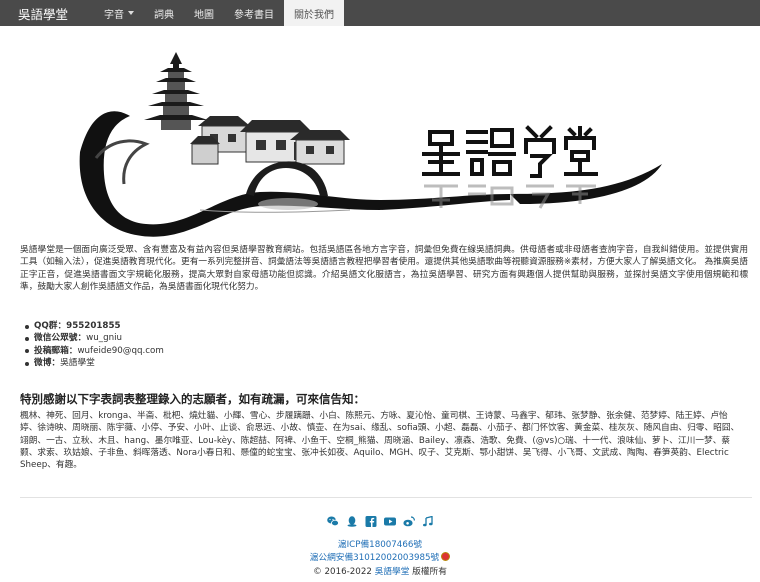 The height and width of the screenshot is (582, 760). Describe the element at coordinates (192, 399) in the screenshot. I see `thanks-heading: 特別感謝以下字表詞表整理錄入的志願者，如有疏漏，可來信告知：` at that location.